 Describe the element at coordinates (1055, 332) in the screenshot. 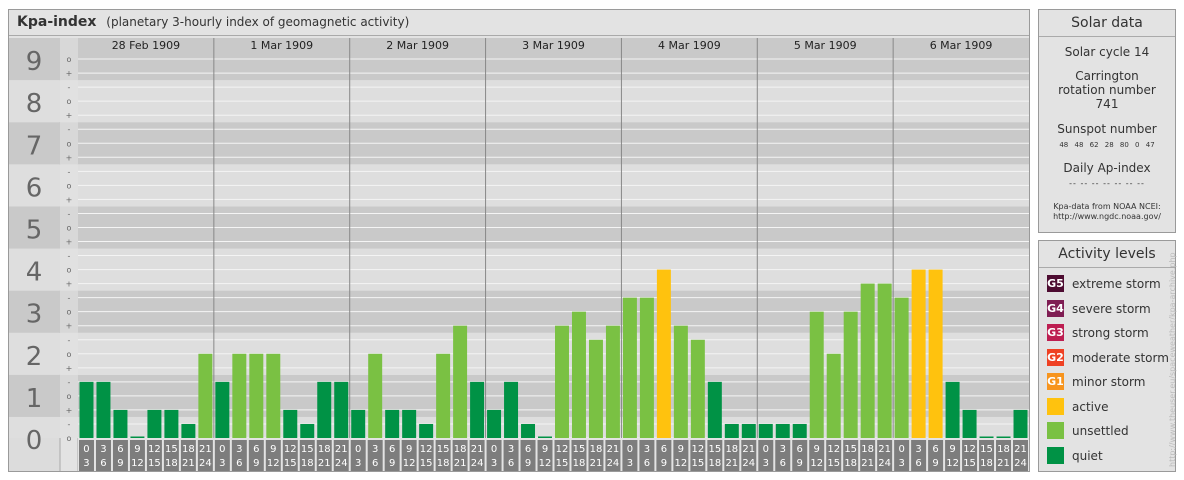

I see `activity-level-swatch: G3` at that location.